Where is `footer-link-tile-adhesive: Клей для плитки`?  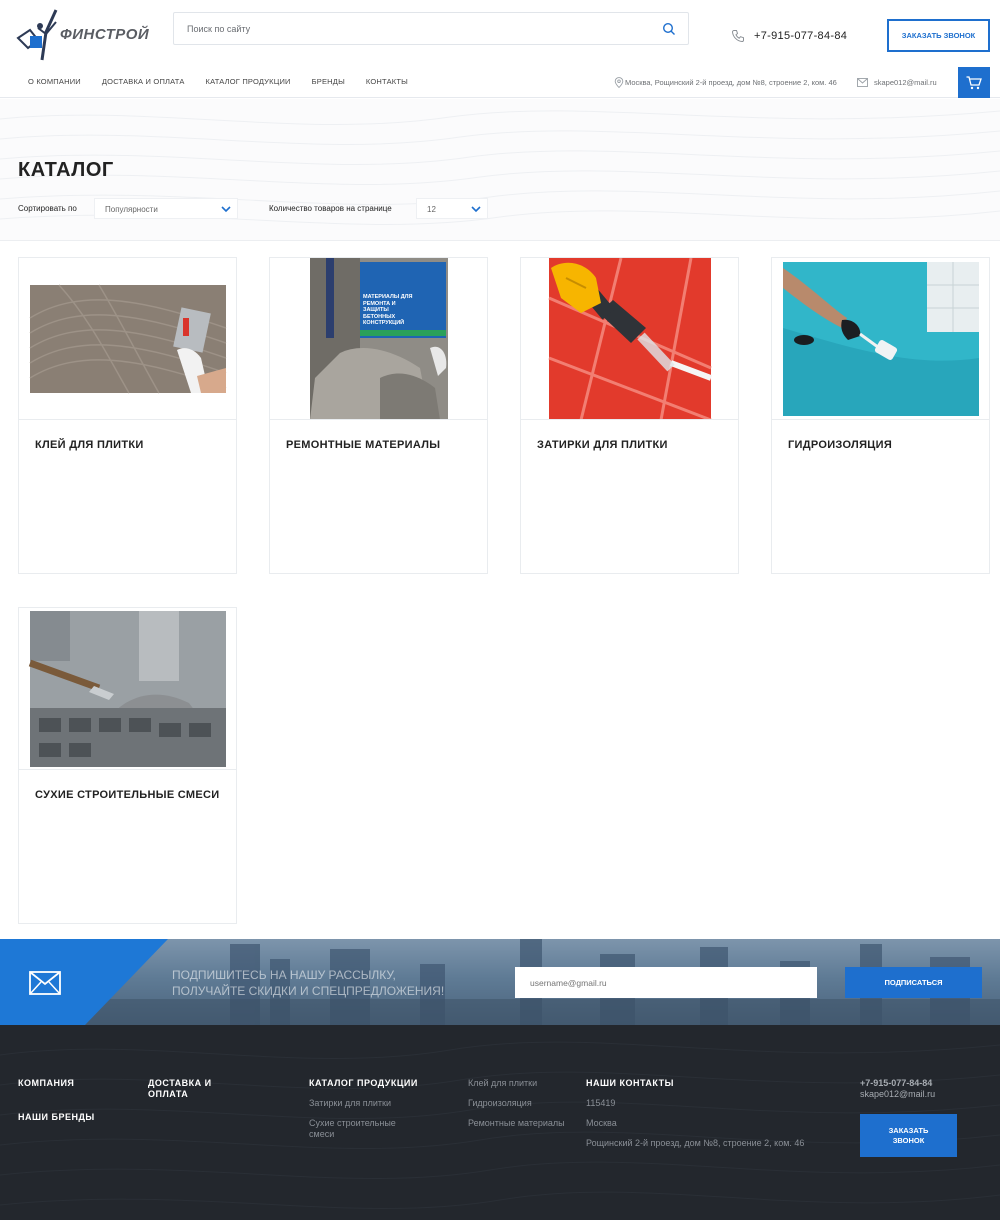
footer-link-tile-adhesive: Клей для плитки is located at coordinates (502, 1083).